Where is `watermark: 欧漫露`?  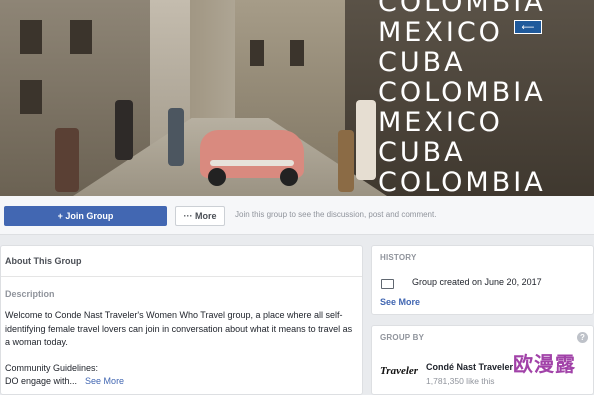
watermark: 欧漫露 is located at coordinates (544, 364).